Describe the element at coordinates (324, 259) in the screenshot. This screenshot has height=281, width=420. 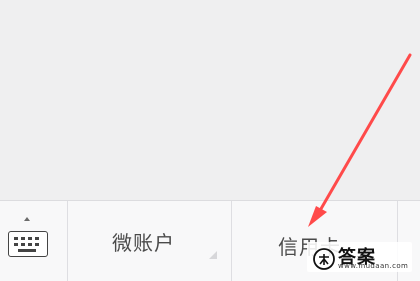
I see `watermark-logo-icon` at that location.